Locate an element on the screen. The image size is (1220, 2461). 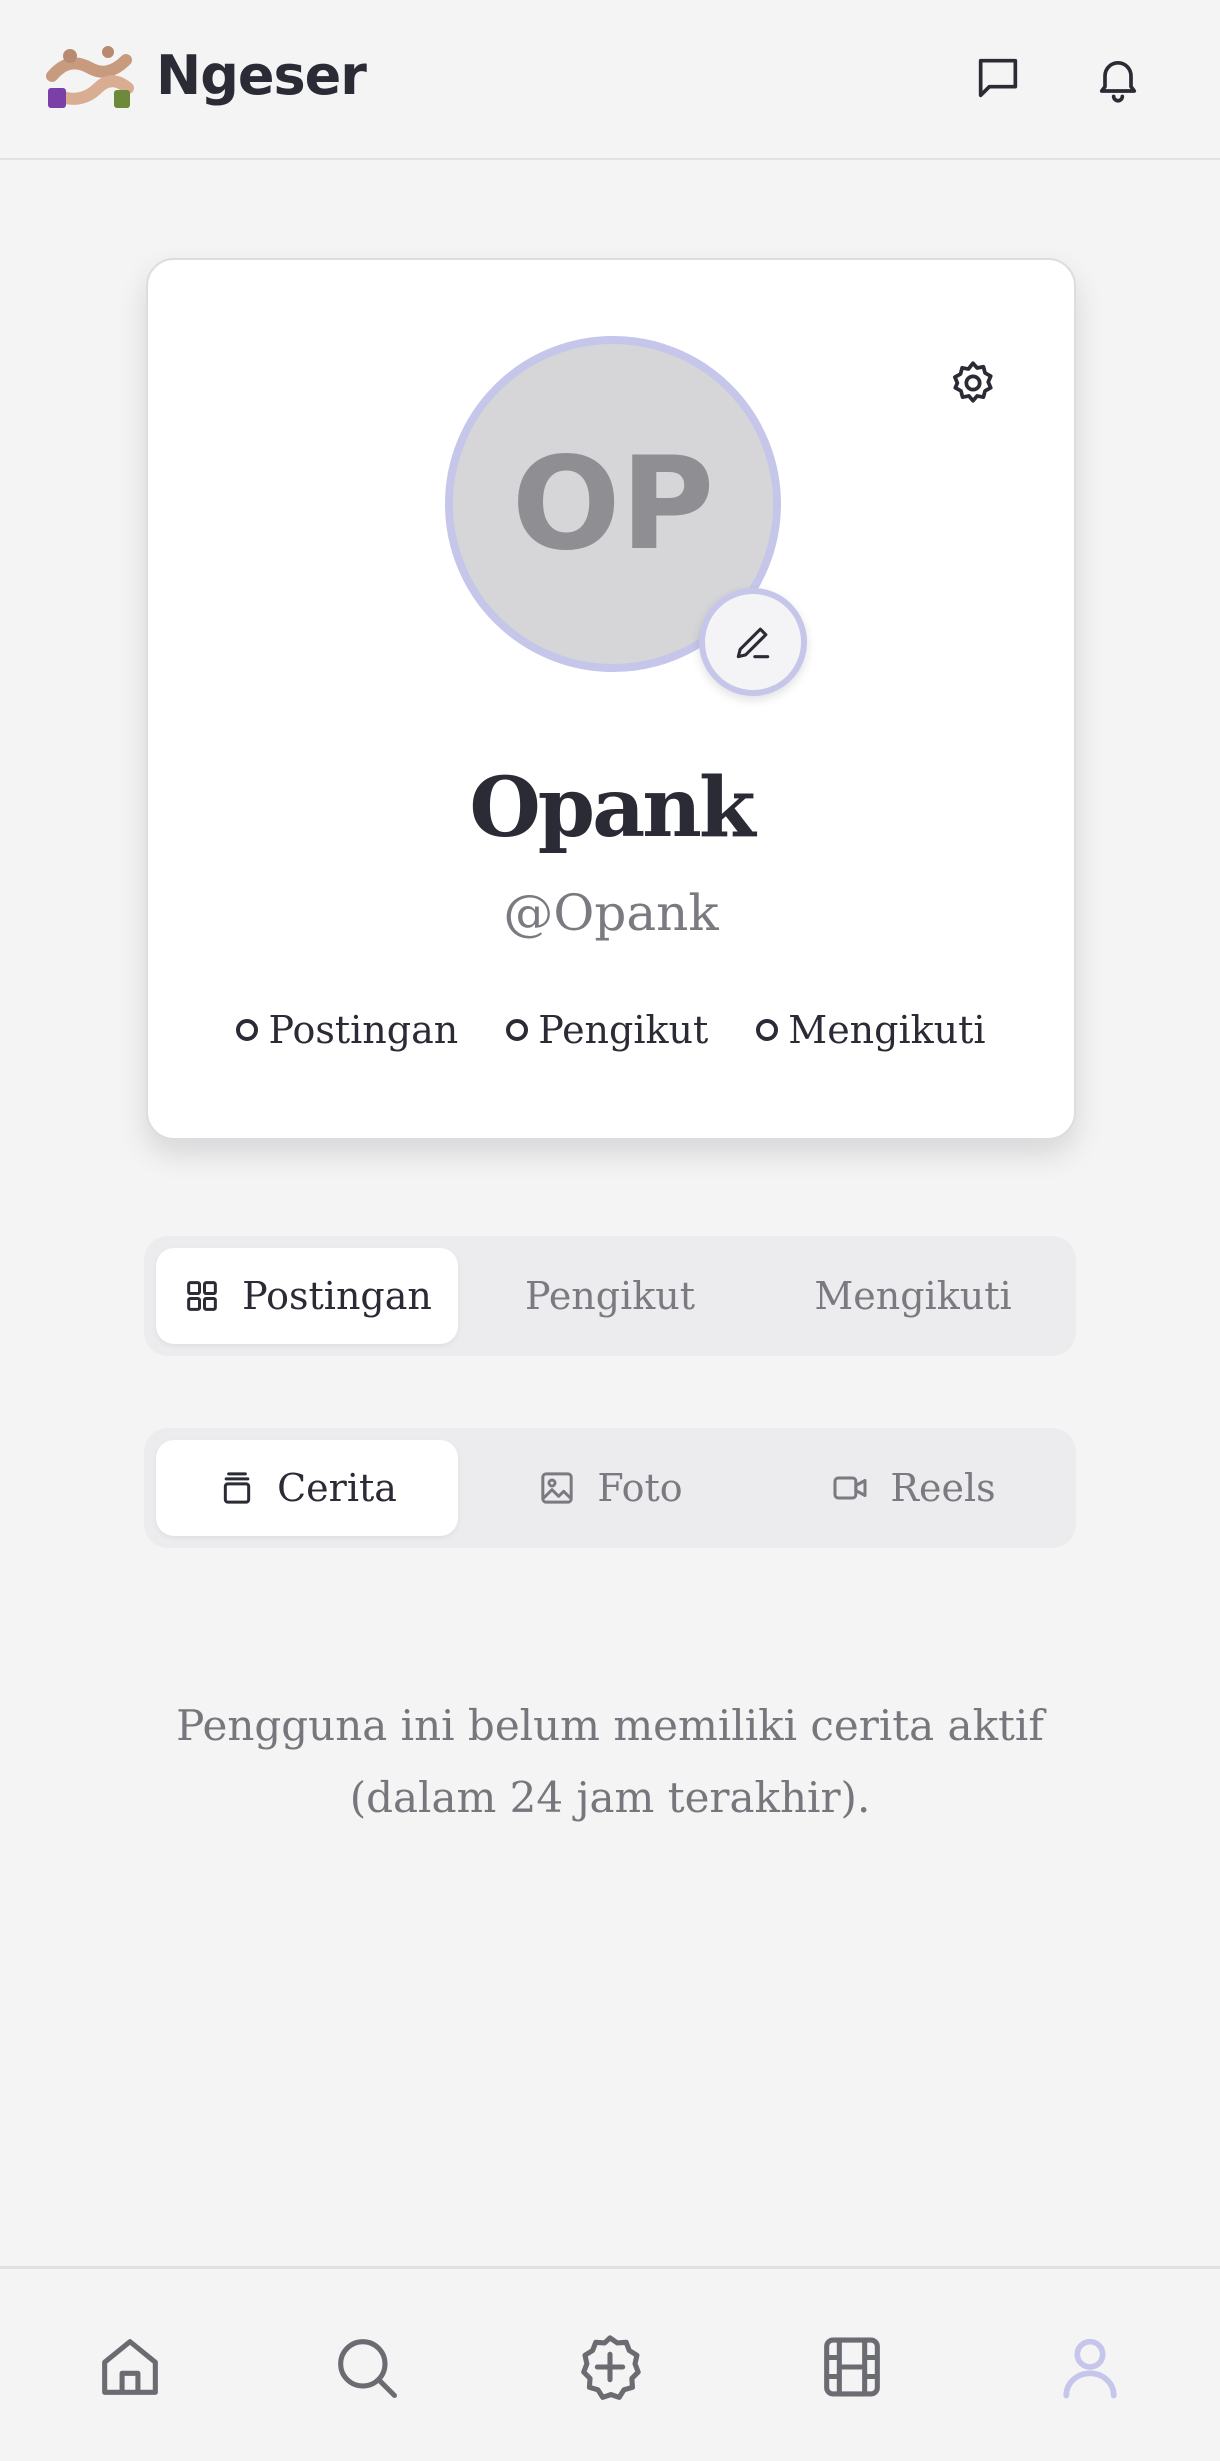
create-post-icon is located at coordinates (610, 2367).